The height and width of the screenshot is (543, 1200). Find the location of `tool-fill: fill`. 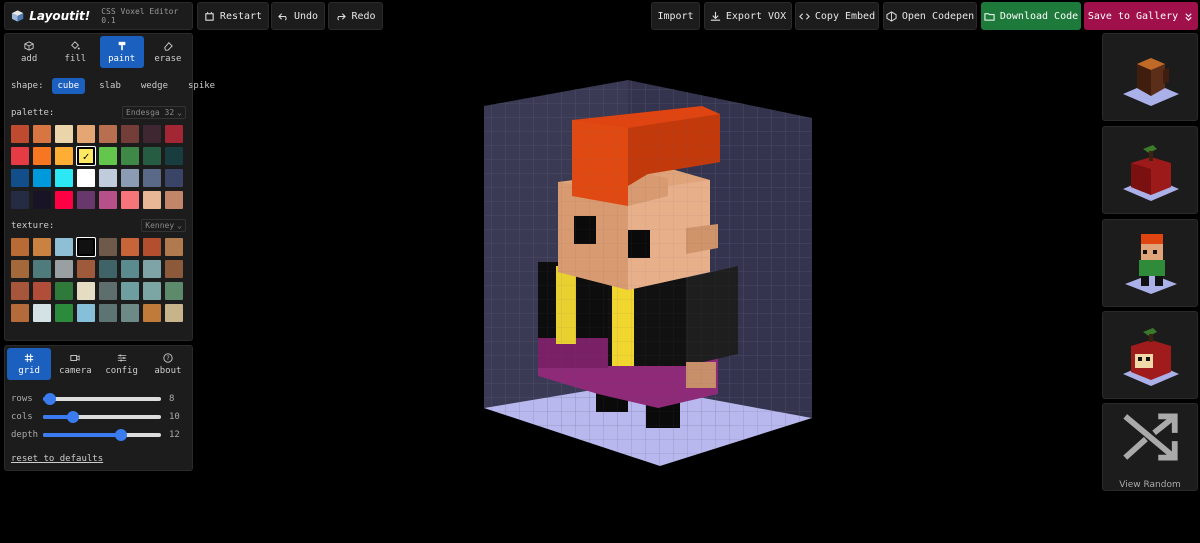

tool-fill: fill is located at coordinates (75, 52).